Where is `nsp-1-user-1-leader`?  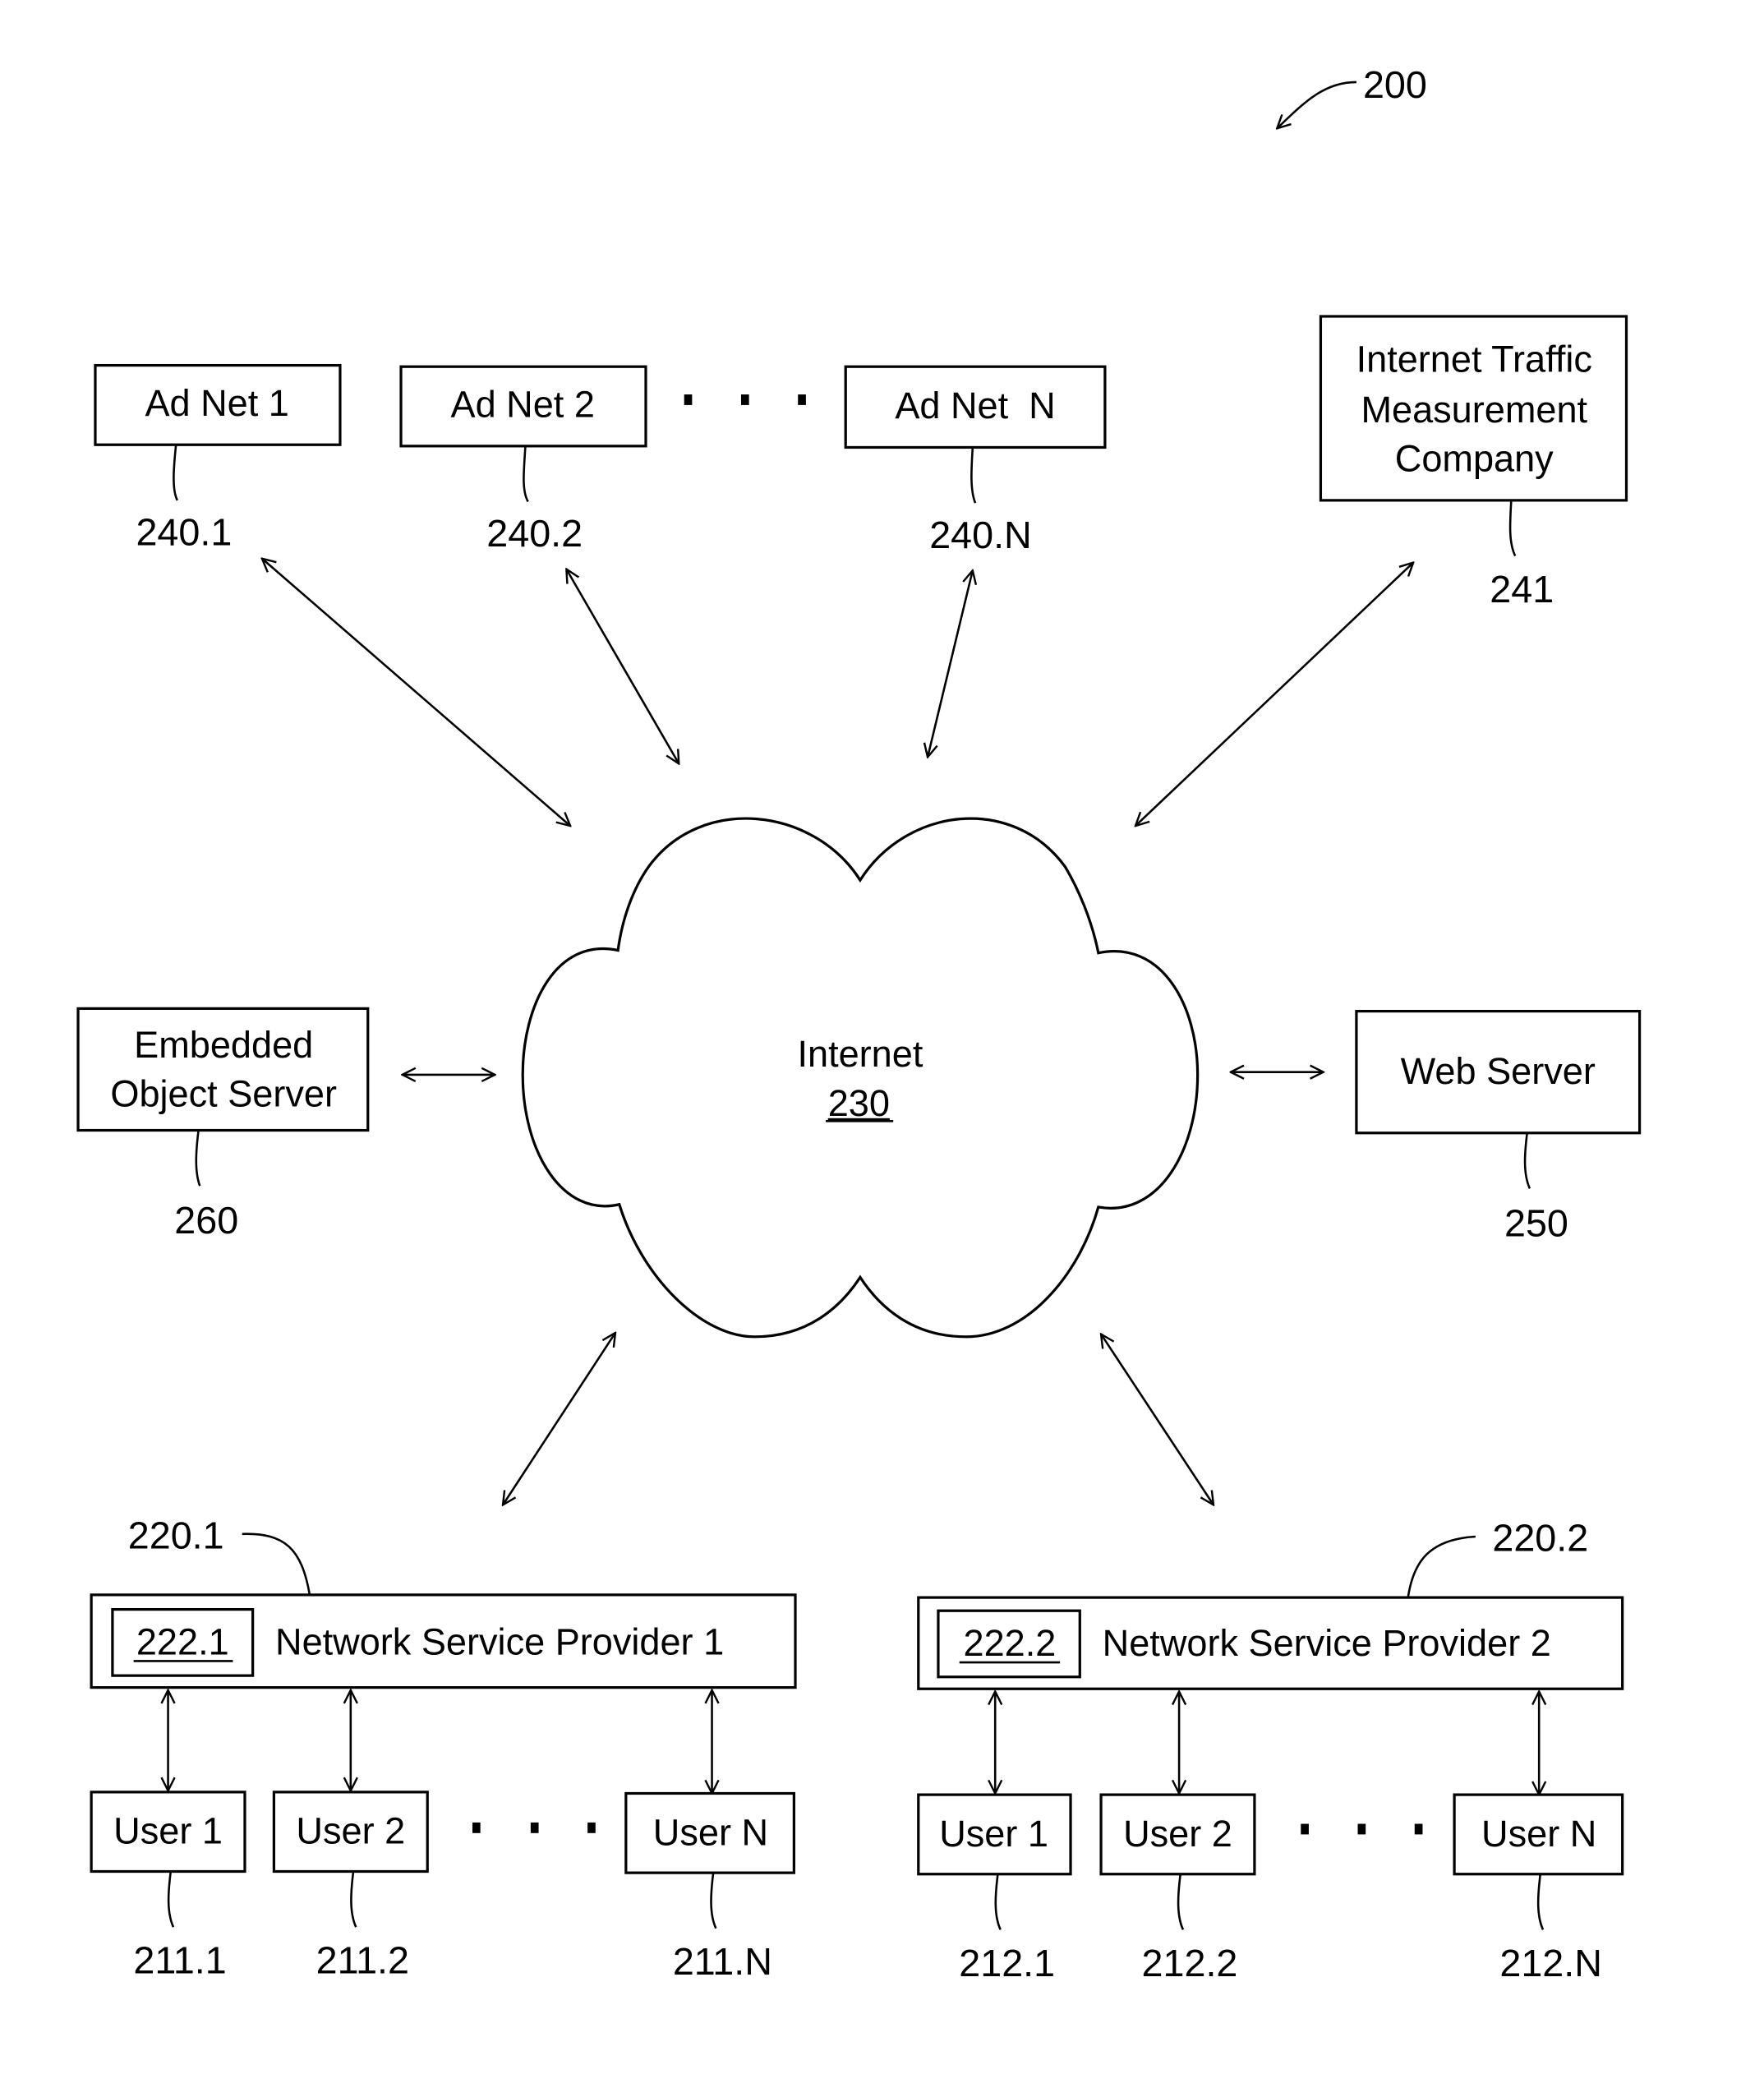
nsp-1-user-1-leader is located at coordinates (171, 1899).